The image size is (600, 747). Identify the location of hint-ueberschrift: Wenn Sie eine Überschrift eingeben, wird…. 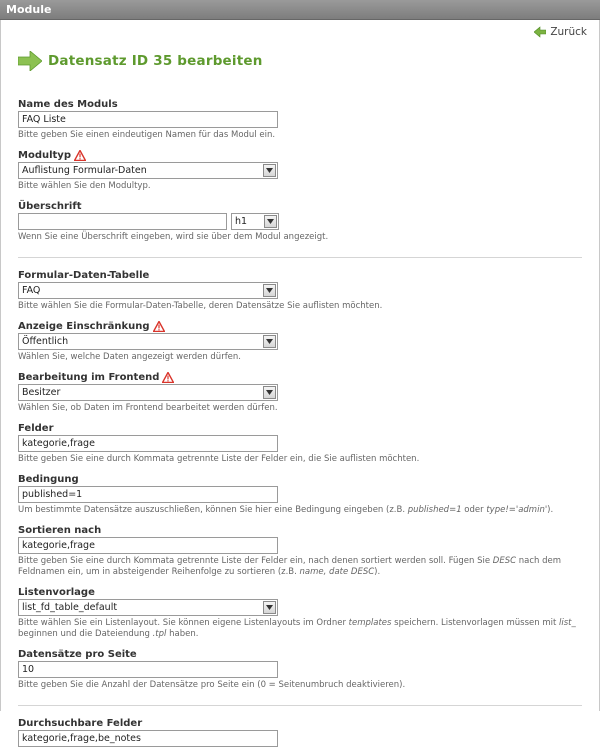
(173, 237).